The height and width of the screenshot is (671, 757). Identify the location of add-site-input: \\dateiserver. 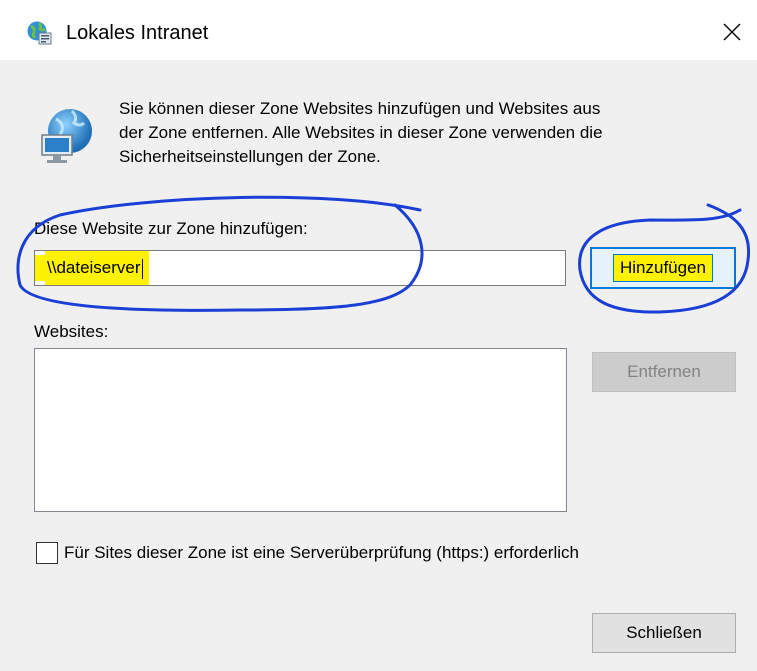
(300, 268).